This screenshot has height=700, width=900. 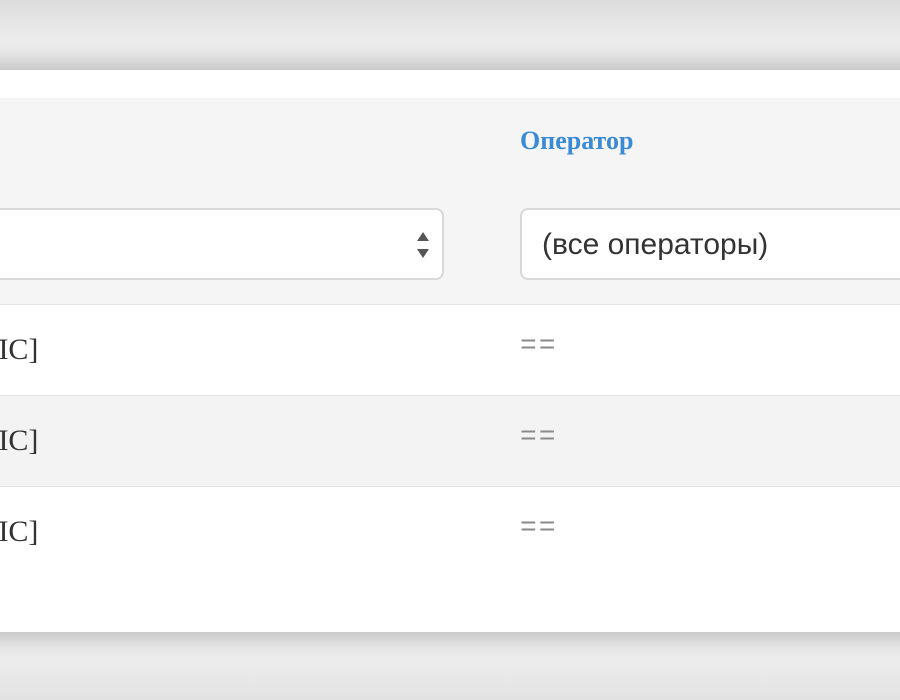 I want to click on table-header-row, so click(x=450, y=143).